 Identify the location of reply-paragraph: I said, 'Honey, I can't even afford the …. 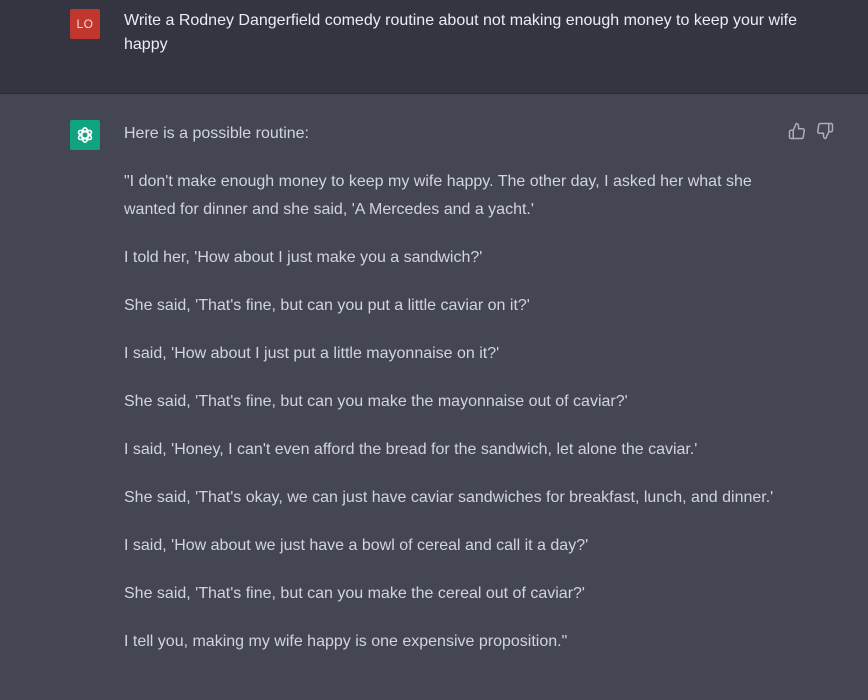
(411, 449).